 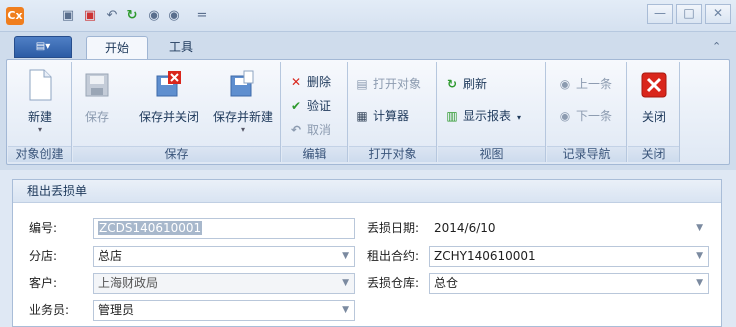 What do you see at coordinates (319, 130) in the screenshot?
I see `cancel-label: 取消` at bounding box center [319, 130].